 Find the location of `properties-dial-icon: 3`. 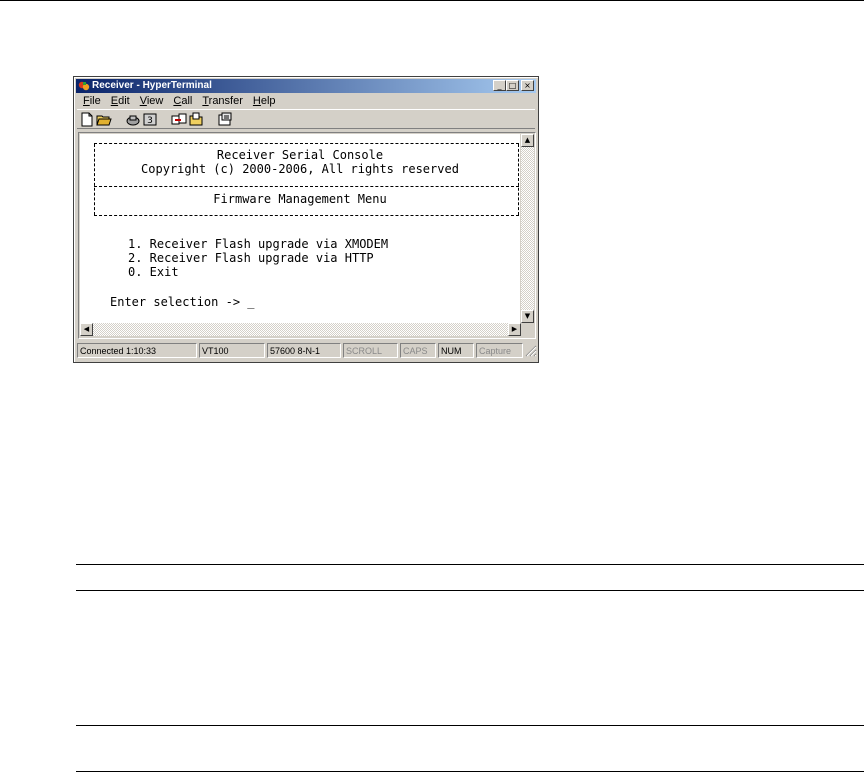

properties-dial-icon: 3 is located at coordinates (150, 119).